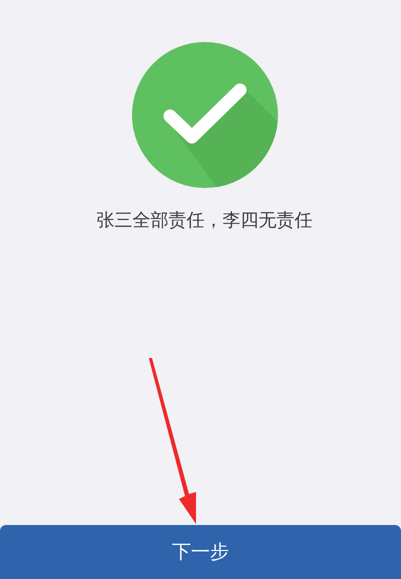 The image size is (401, 579). What do you see at coordinates (204, 220) in the screenshot?
I see `result-message: 张三全部责任，李四无责任` at bounding box center [204, 220].